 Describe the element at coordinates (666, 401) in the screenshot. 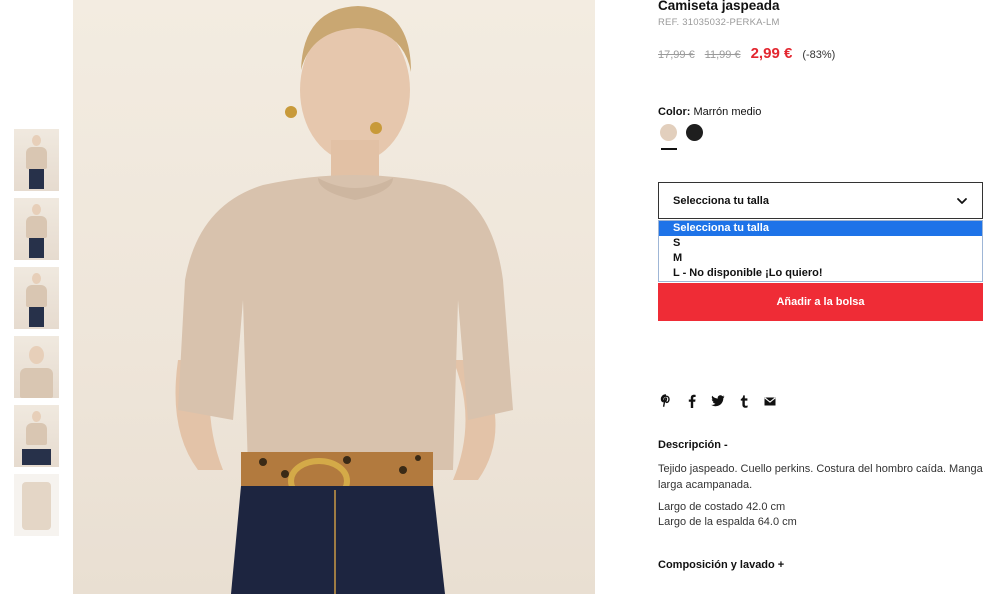

I see `pinterest-icon` at that location.